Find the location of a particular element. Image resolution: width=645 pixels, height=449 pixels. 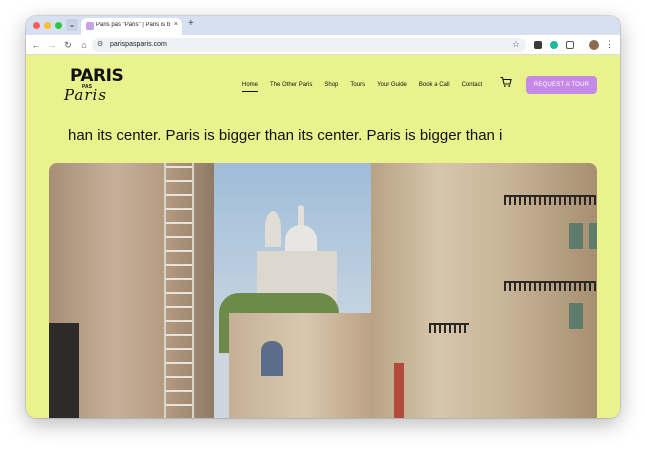

nav-shop: Shop is located at coordinates (331, 87).